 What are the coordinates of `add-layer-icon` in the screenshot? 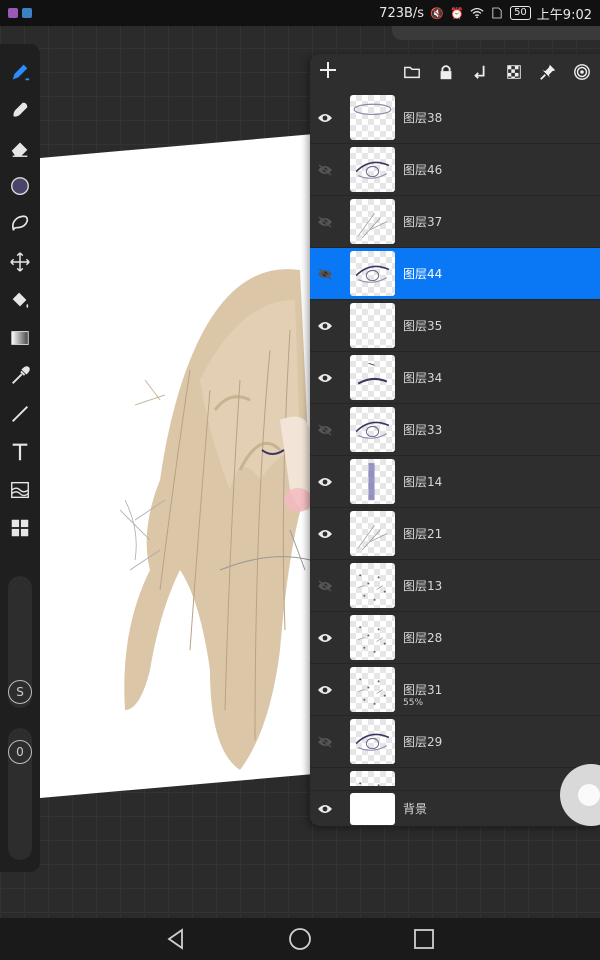 It's located at (330, 72).